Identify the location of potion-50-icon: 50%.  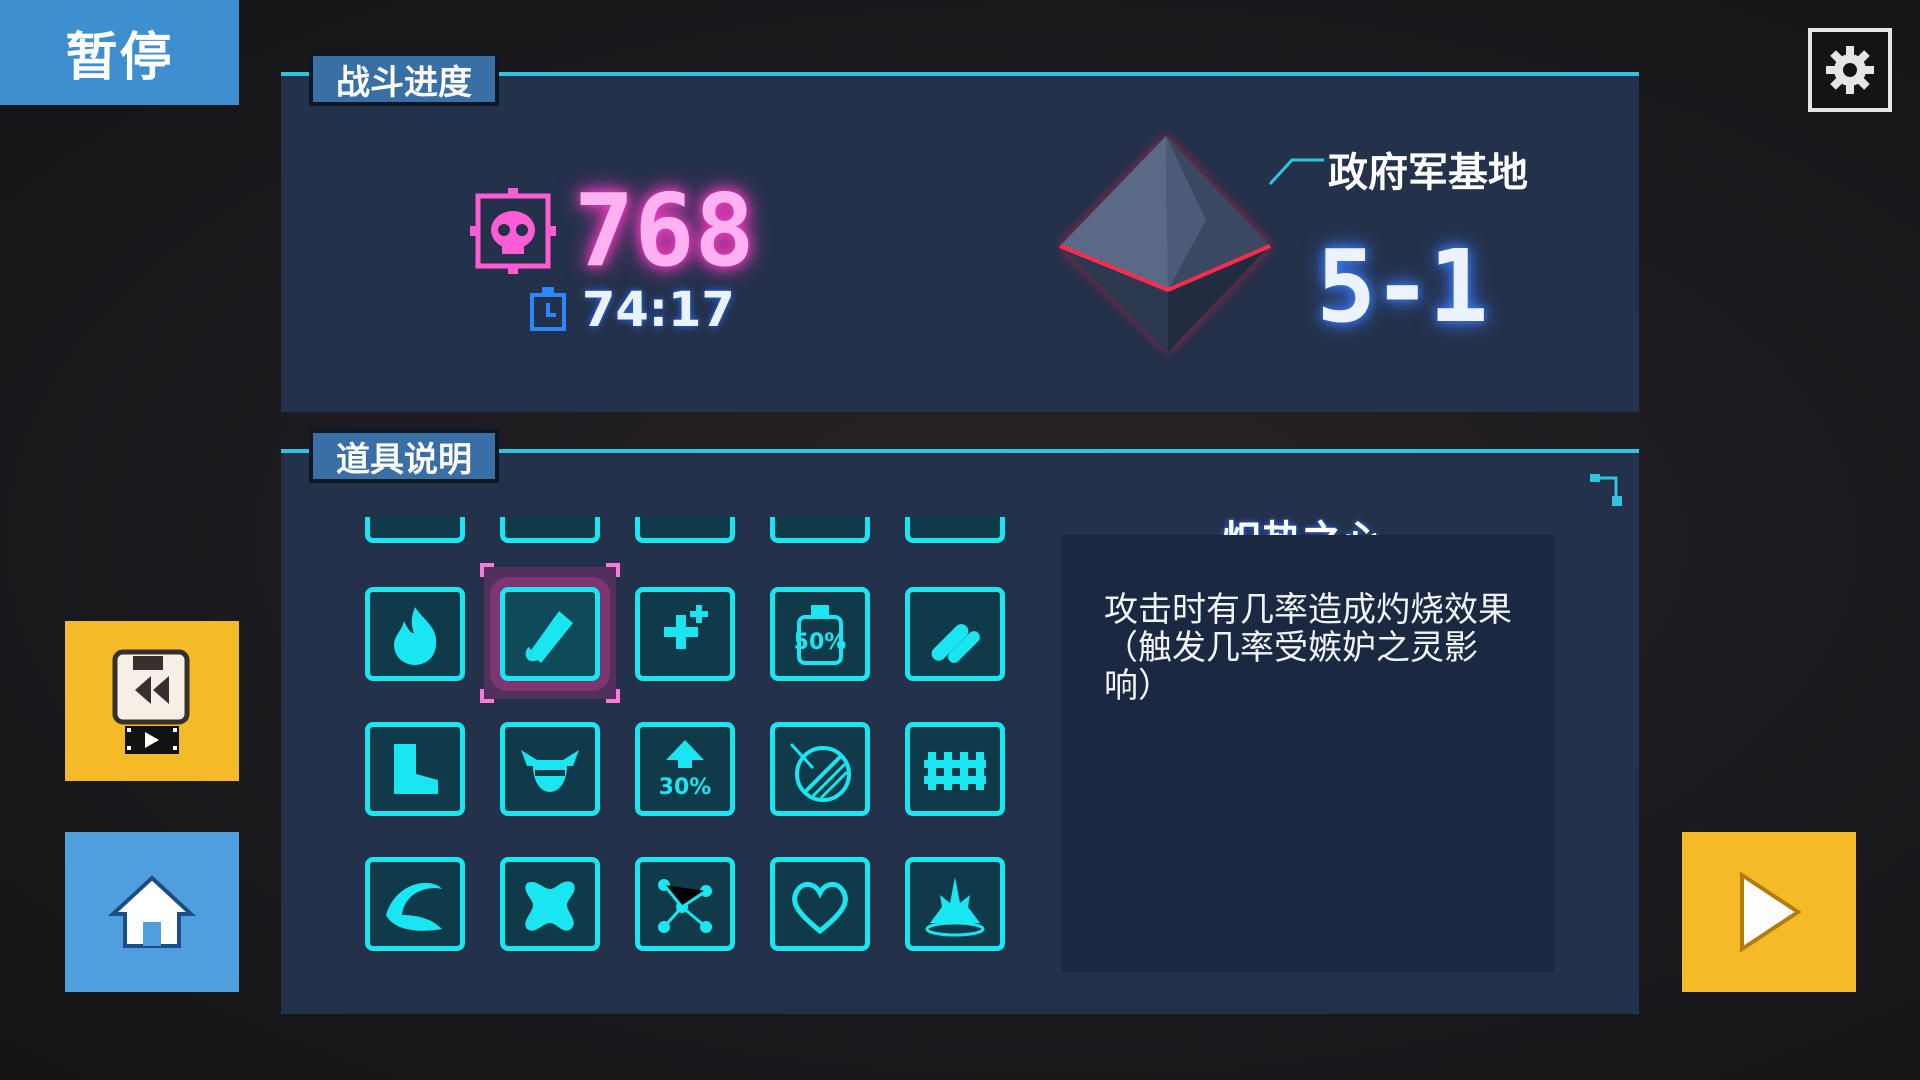
(820, 635).